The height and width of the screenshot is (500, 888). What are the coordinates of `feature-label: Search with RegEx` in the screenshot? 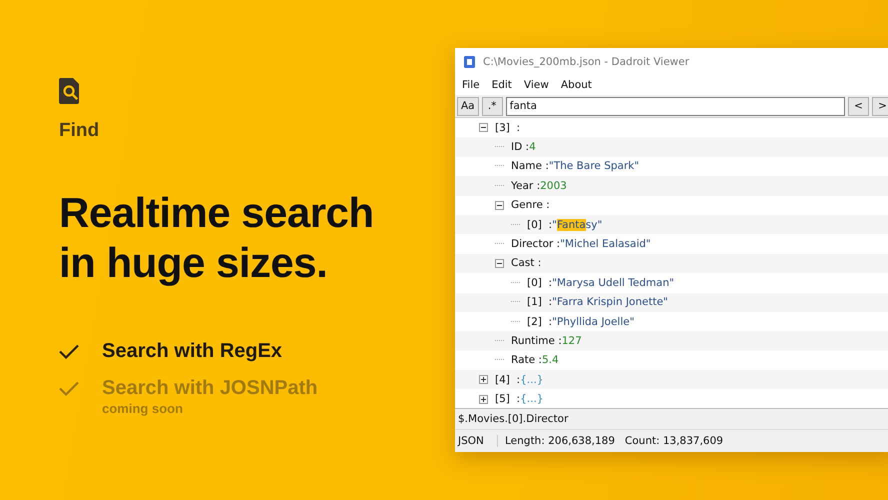 It's located at (192, 351).